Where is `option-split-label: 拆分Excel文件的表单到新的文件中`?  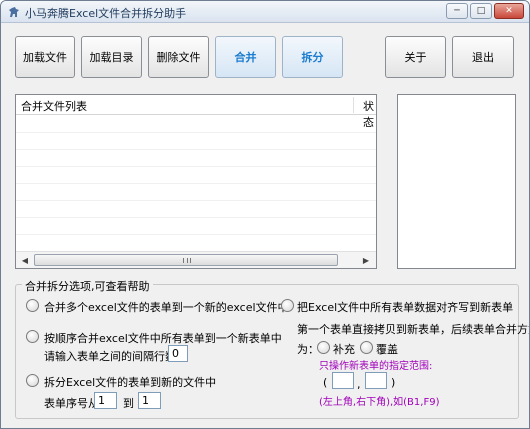 option-split-label: 拆分Excel文件的表单到新的文件中 is located at coordinates (130, 382).